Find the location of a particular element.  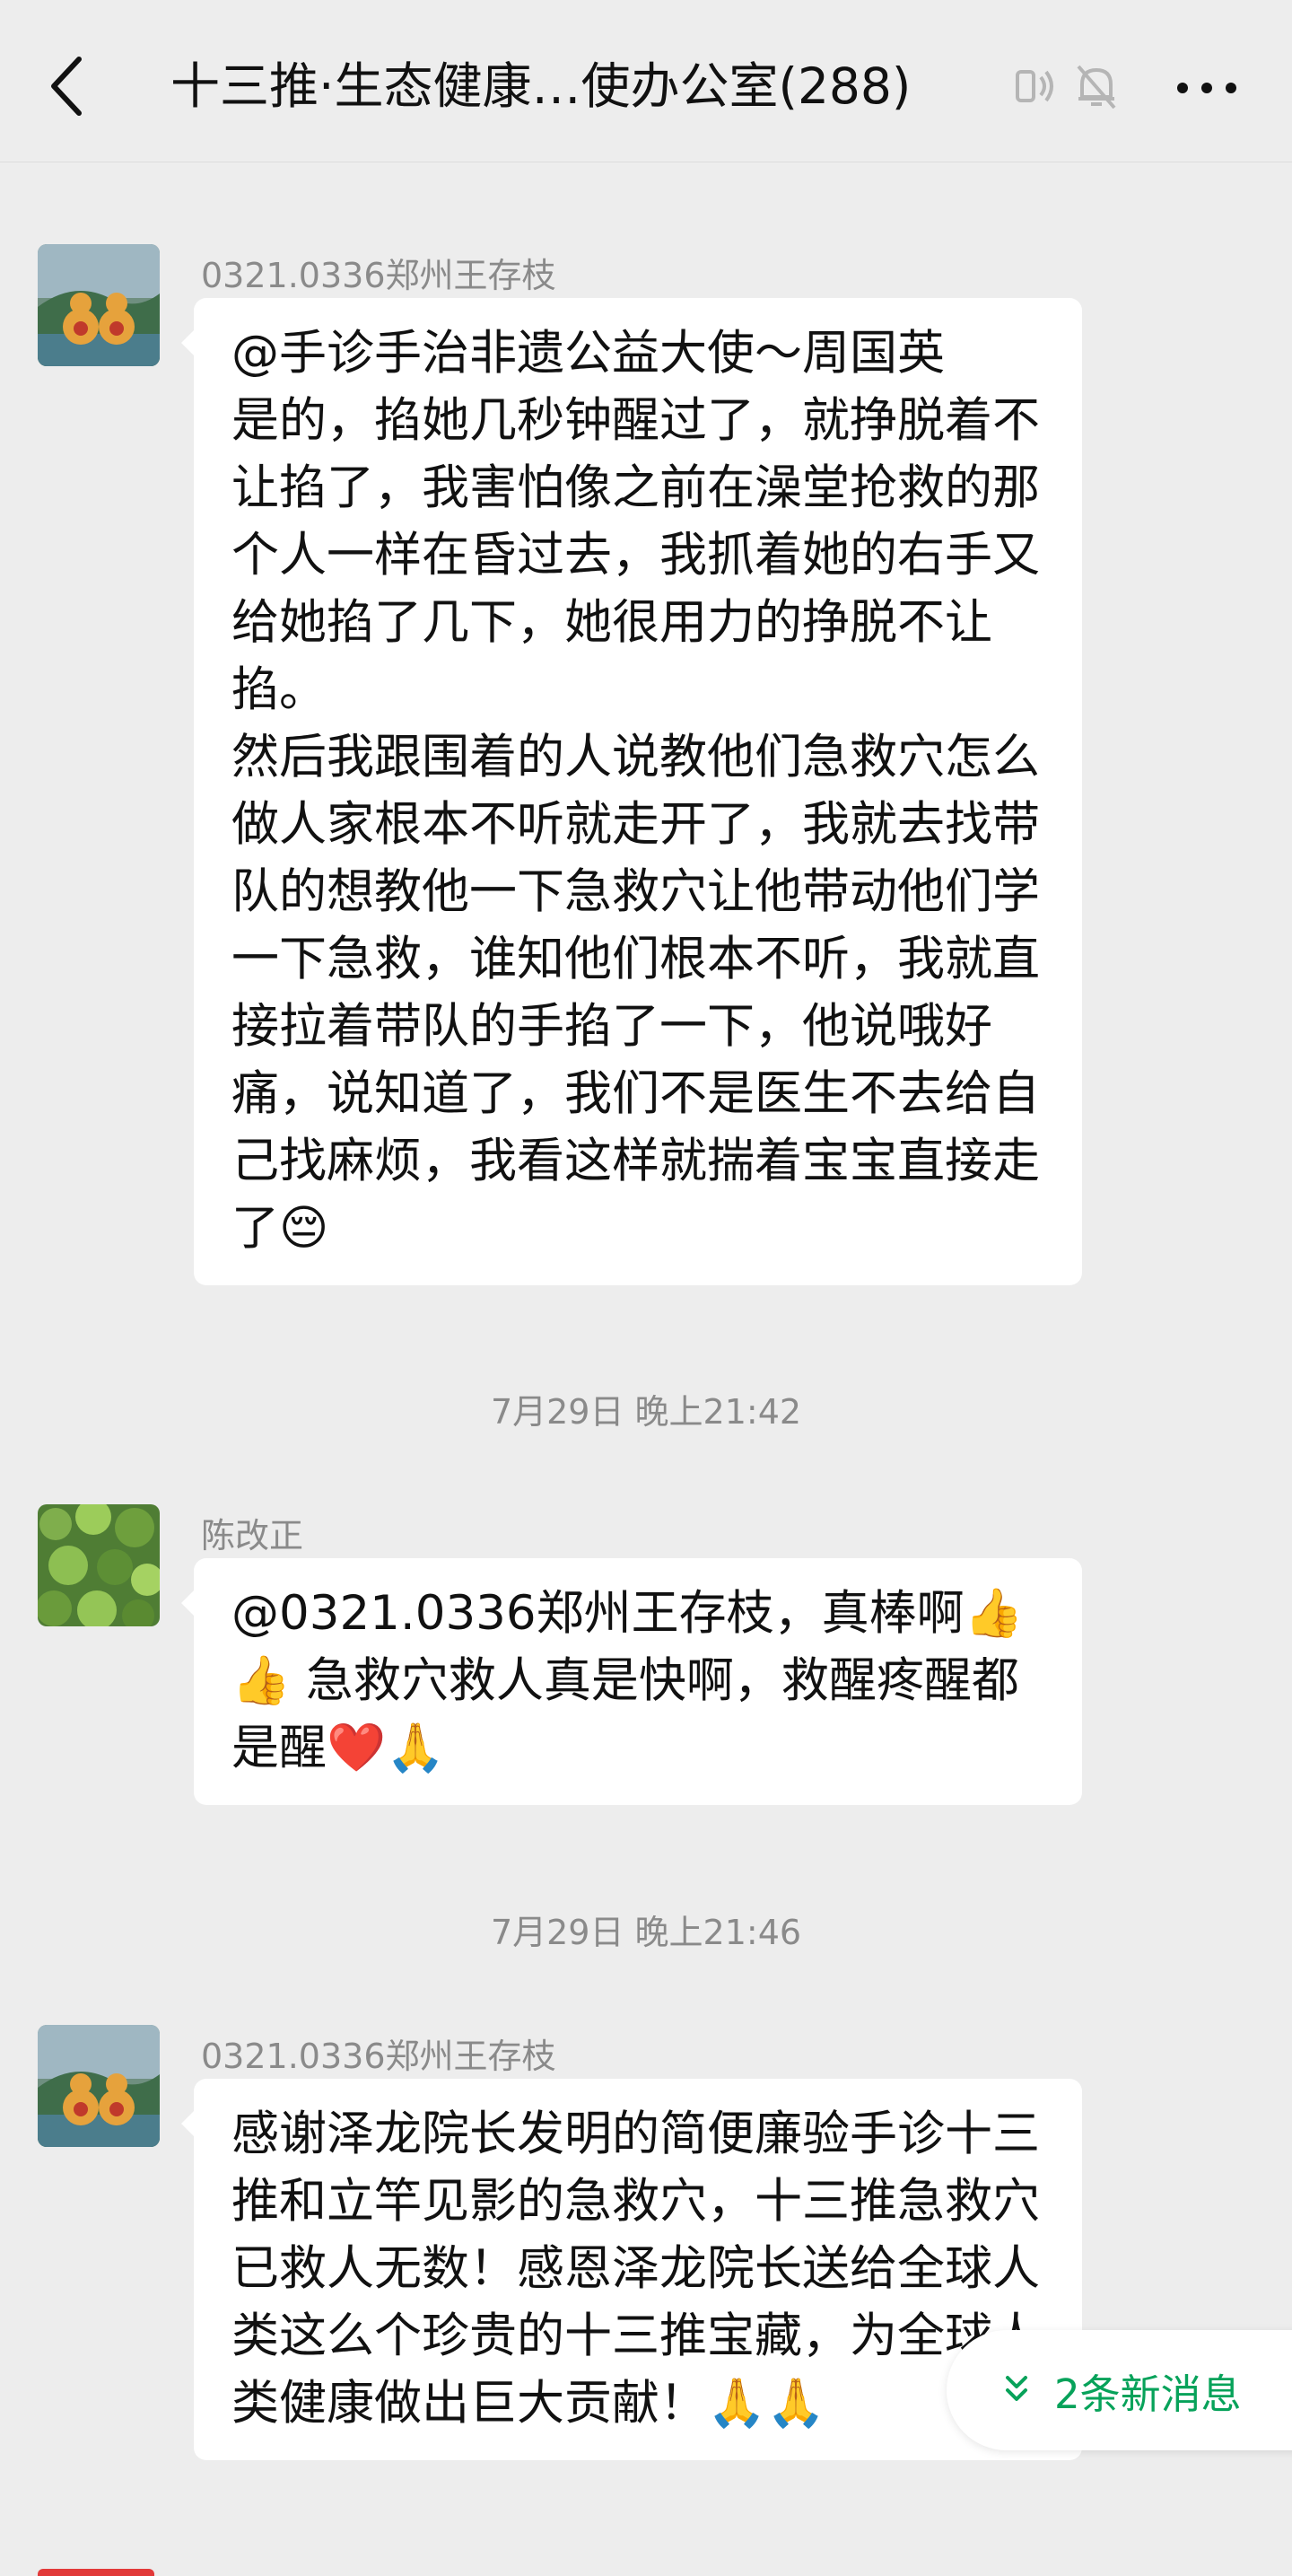

next-message-avatar-peek is located at coordinates (96, 2572).